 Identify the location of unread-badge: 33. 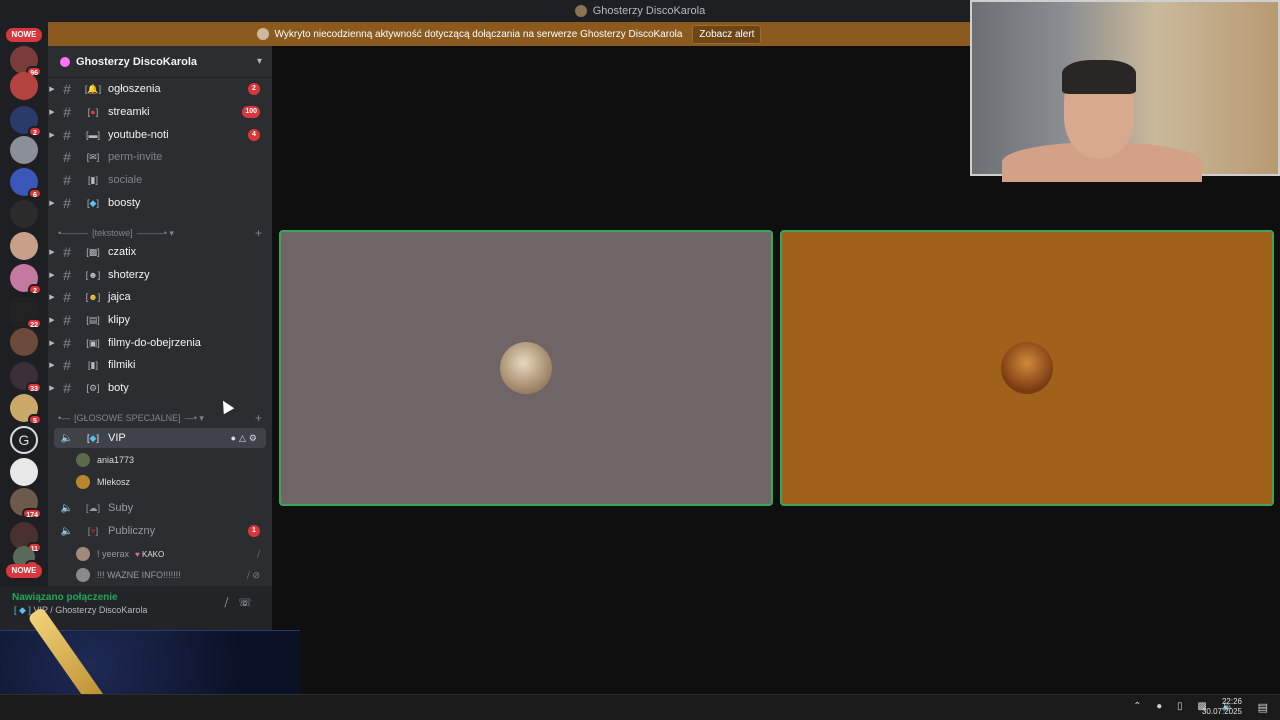
(34, 387).